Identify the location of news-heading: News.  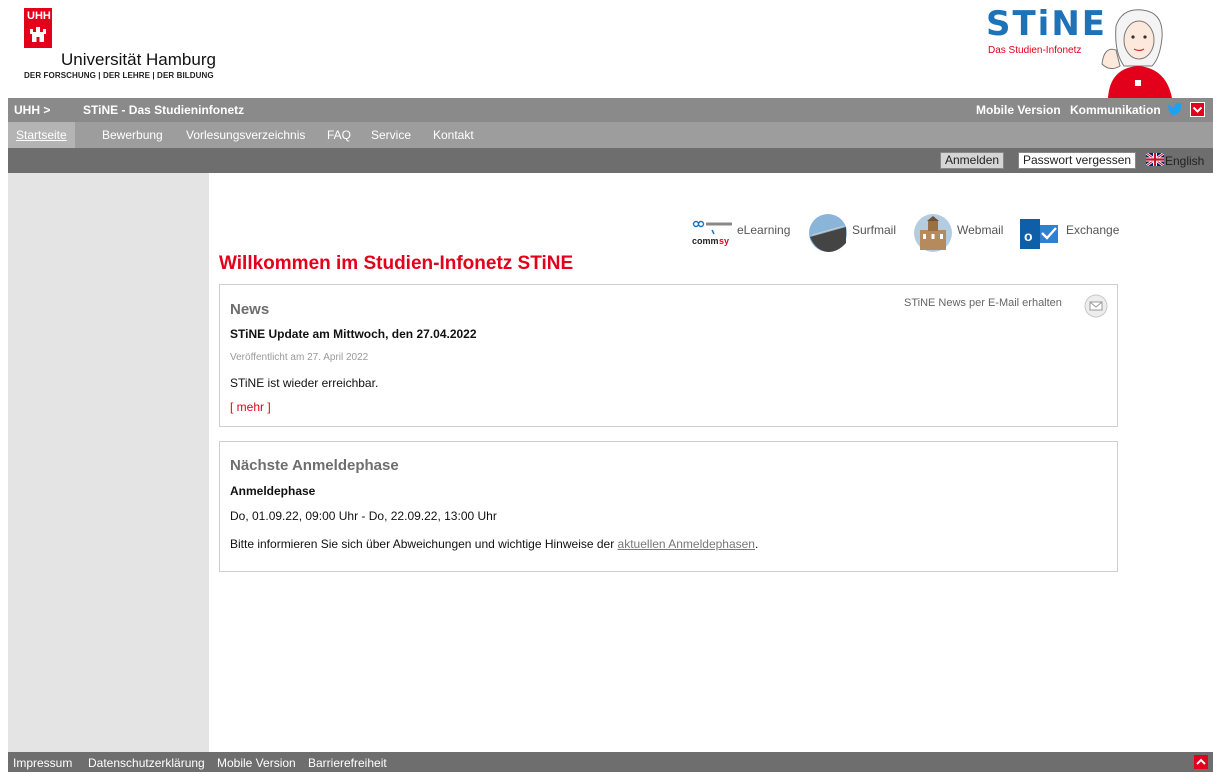
(250, 309).